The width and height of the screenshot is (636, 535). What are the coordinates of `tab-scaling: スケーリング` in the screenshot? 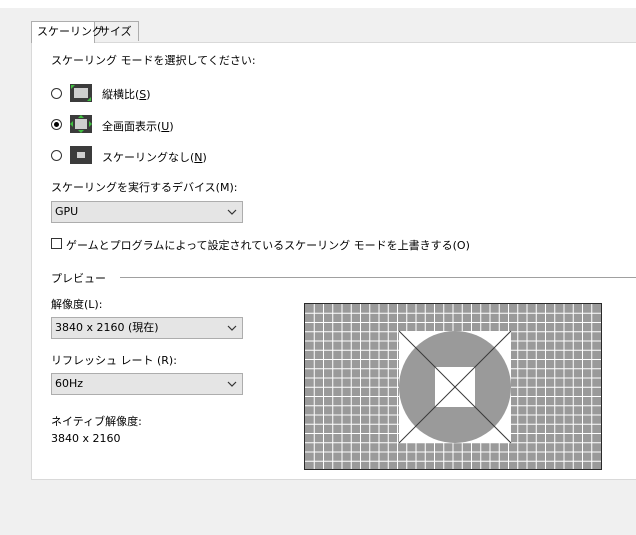 It's located at (67, 32).